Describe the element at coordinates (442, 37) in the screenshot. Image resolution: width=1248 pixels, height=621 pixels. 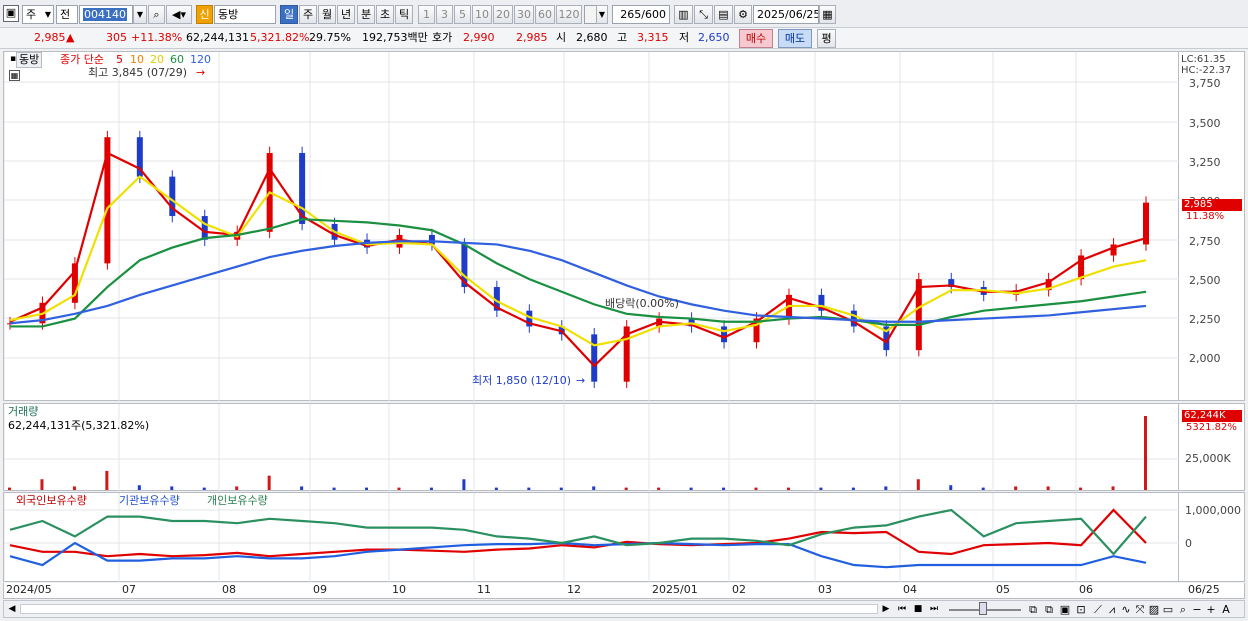
I see `hoga-label: 호가` at that location.